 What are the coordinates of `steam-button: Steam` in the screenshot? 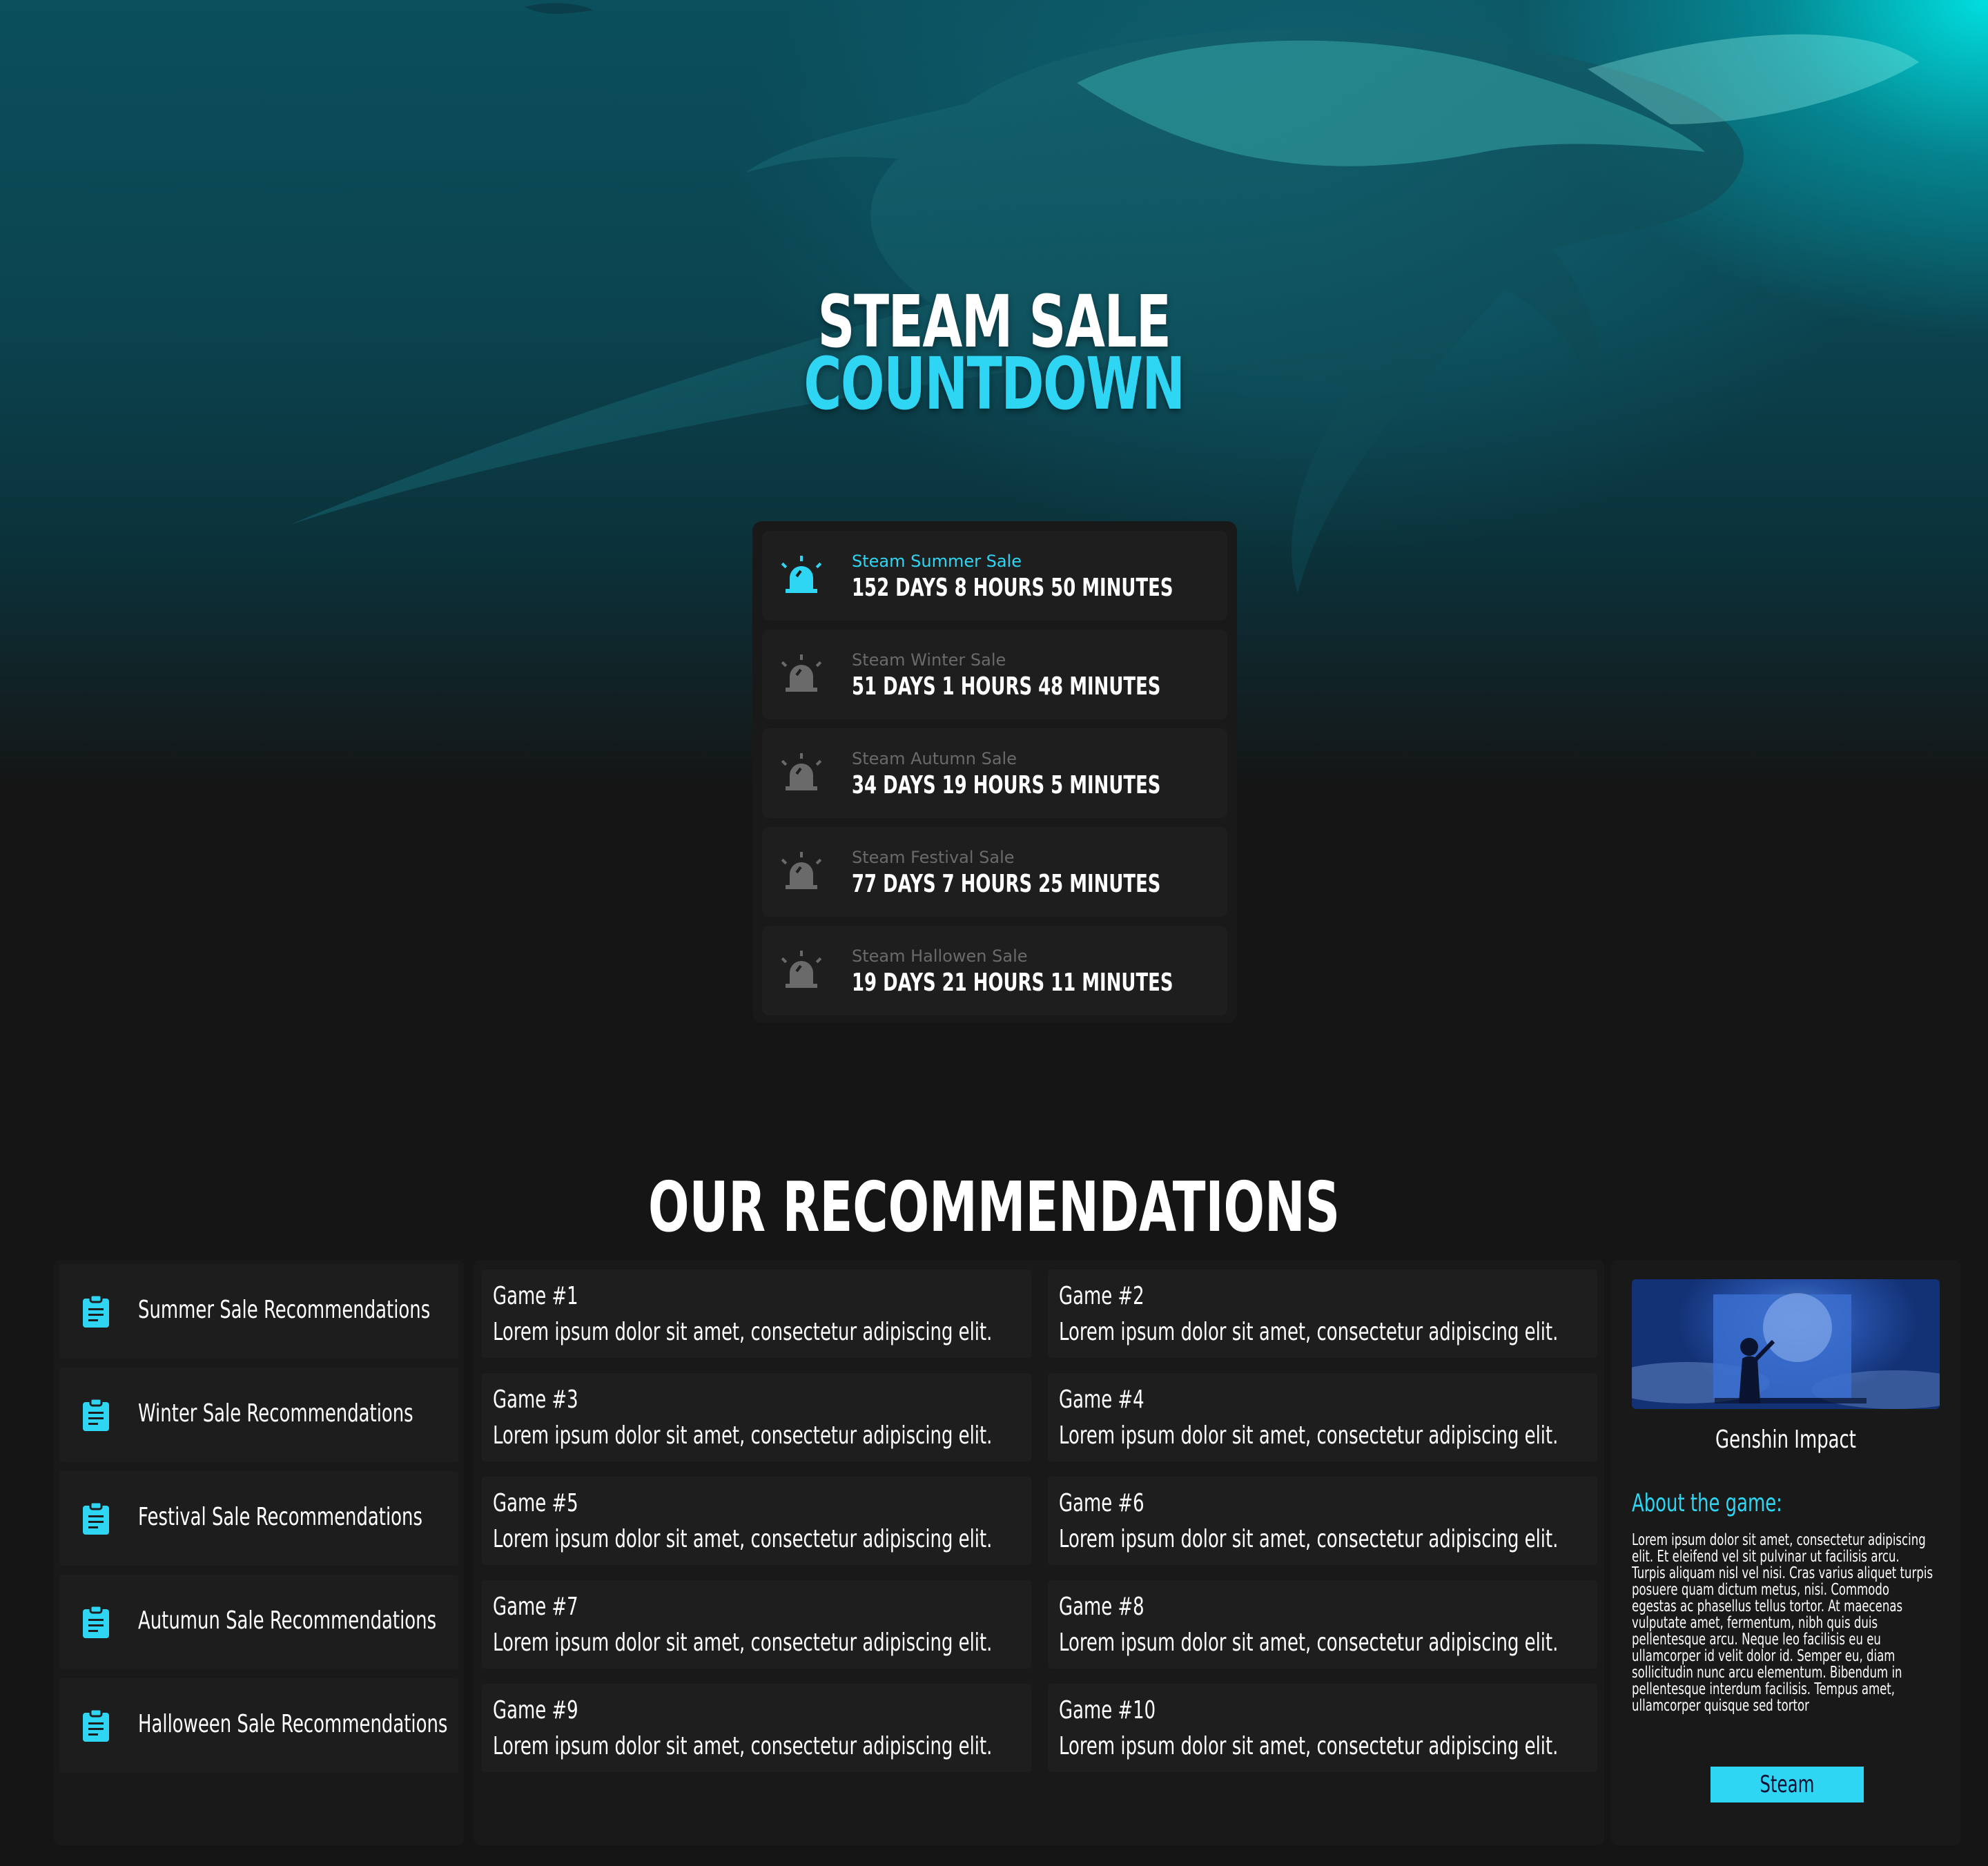 It's located at (1787, 1784).